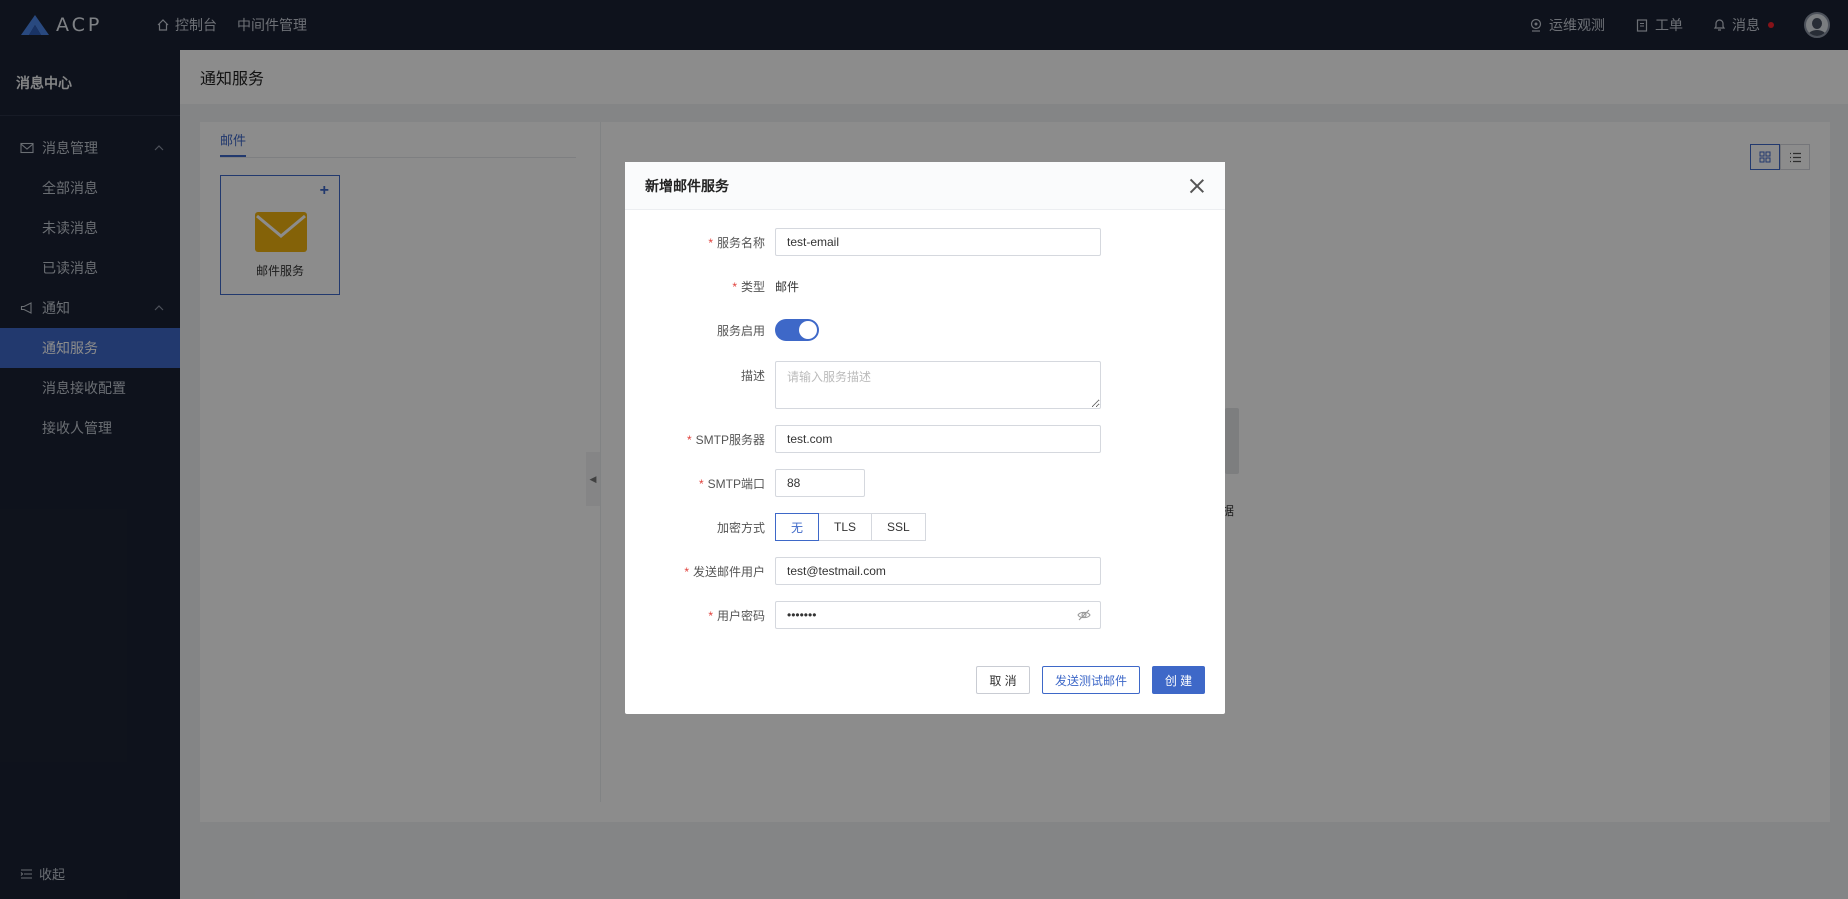  What do you see at coordinates (1178, 680) in the screenshot?
I see `create-button: 创 建` at bounding box center [1178, 680].